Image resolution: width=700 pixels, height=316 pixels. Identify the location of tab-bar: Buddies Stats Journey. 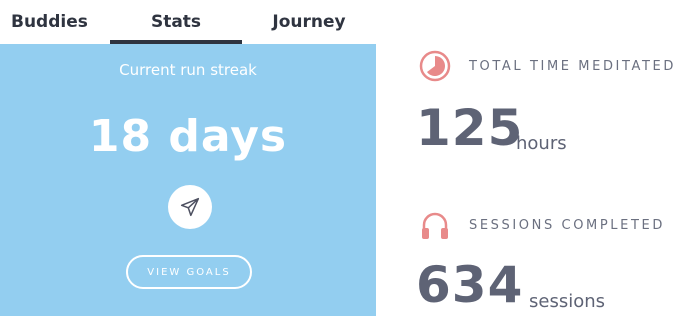
(188, 22).